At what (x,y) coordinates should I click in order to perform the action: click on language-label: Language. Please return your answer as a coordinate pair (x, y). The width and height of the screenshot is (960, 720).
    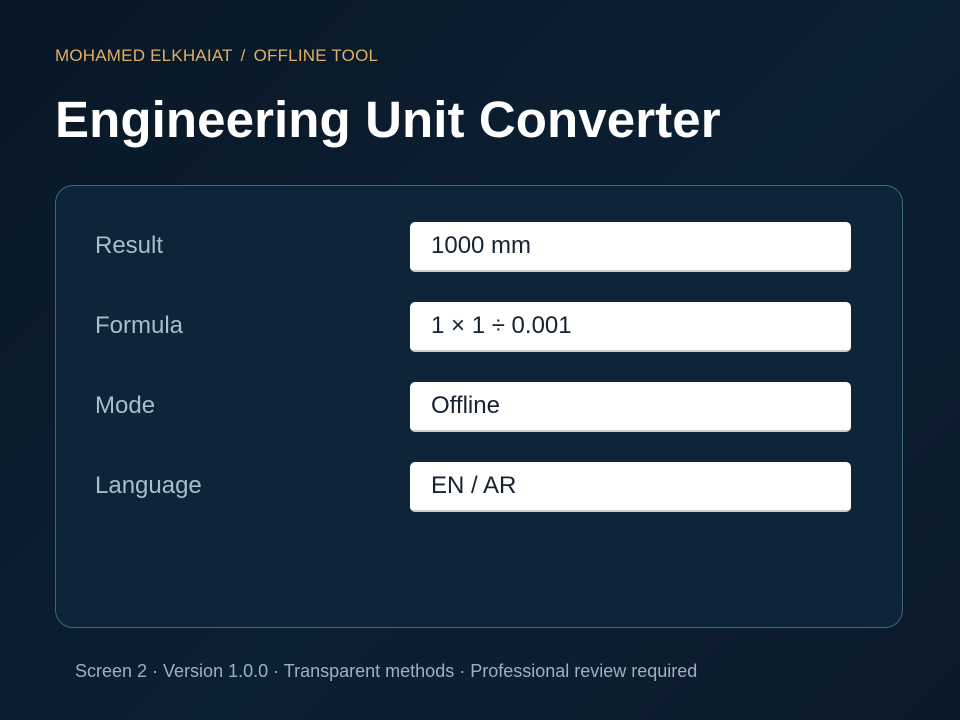
    Looking at the image, I should click on (148, 485).